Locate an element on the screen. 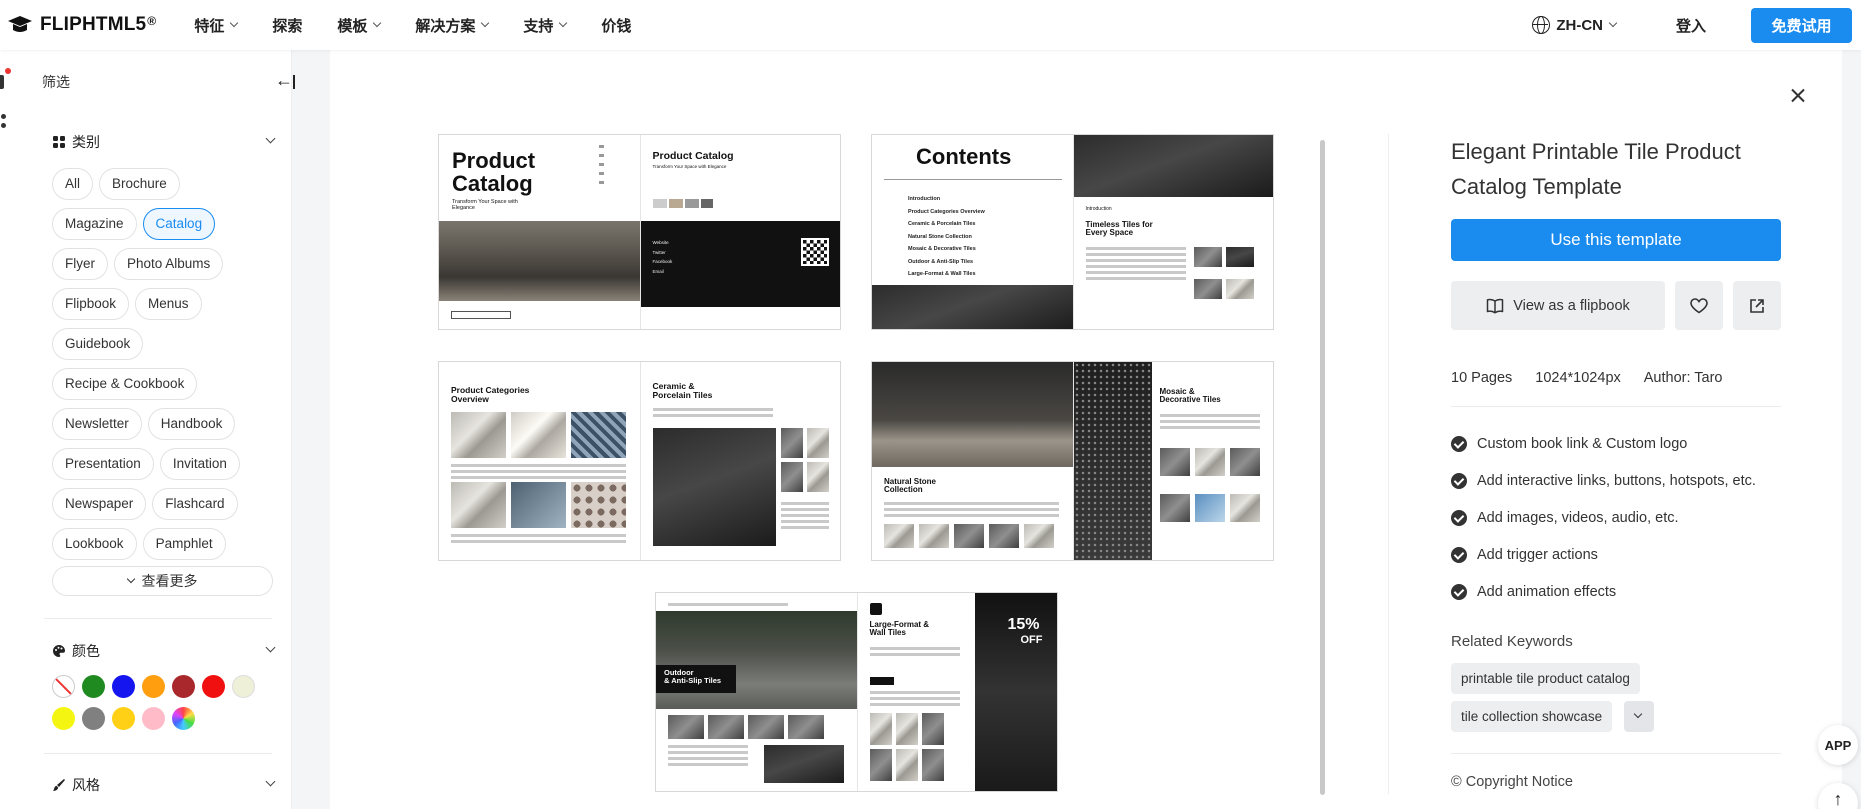  tag-lookbook: Lookbook is located at coordinates (94, 544).